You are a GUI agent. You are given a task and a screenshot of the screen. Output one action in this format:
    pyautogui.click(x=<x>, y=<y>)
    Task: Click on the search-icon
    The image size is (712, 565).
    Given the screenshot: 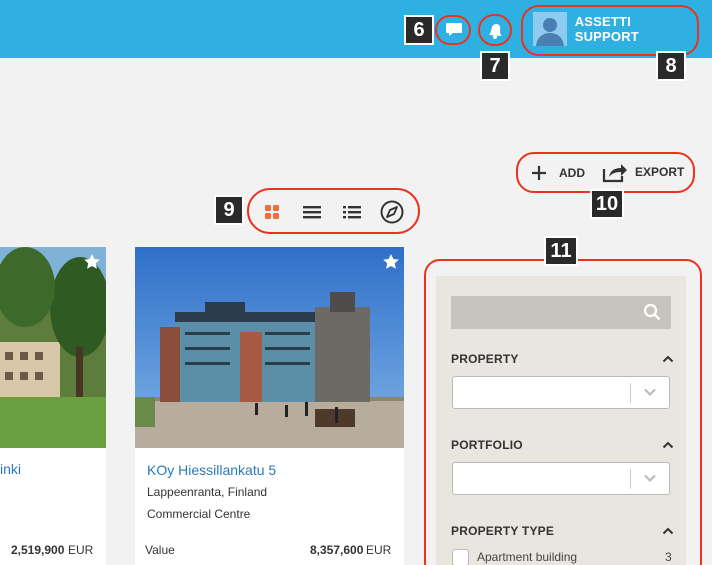 What is the action you would take?
    pyautogui.click(x=652, y=312)
    